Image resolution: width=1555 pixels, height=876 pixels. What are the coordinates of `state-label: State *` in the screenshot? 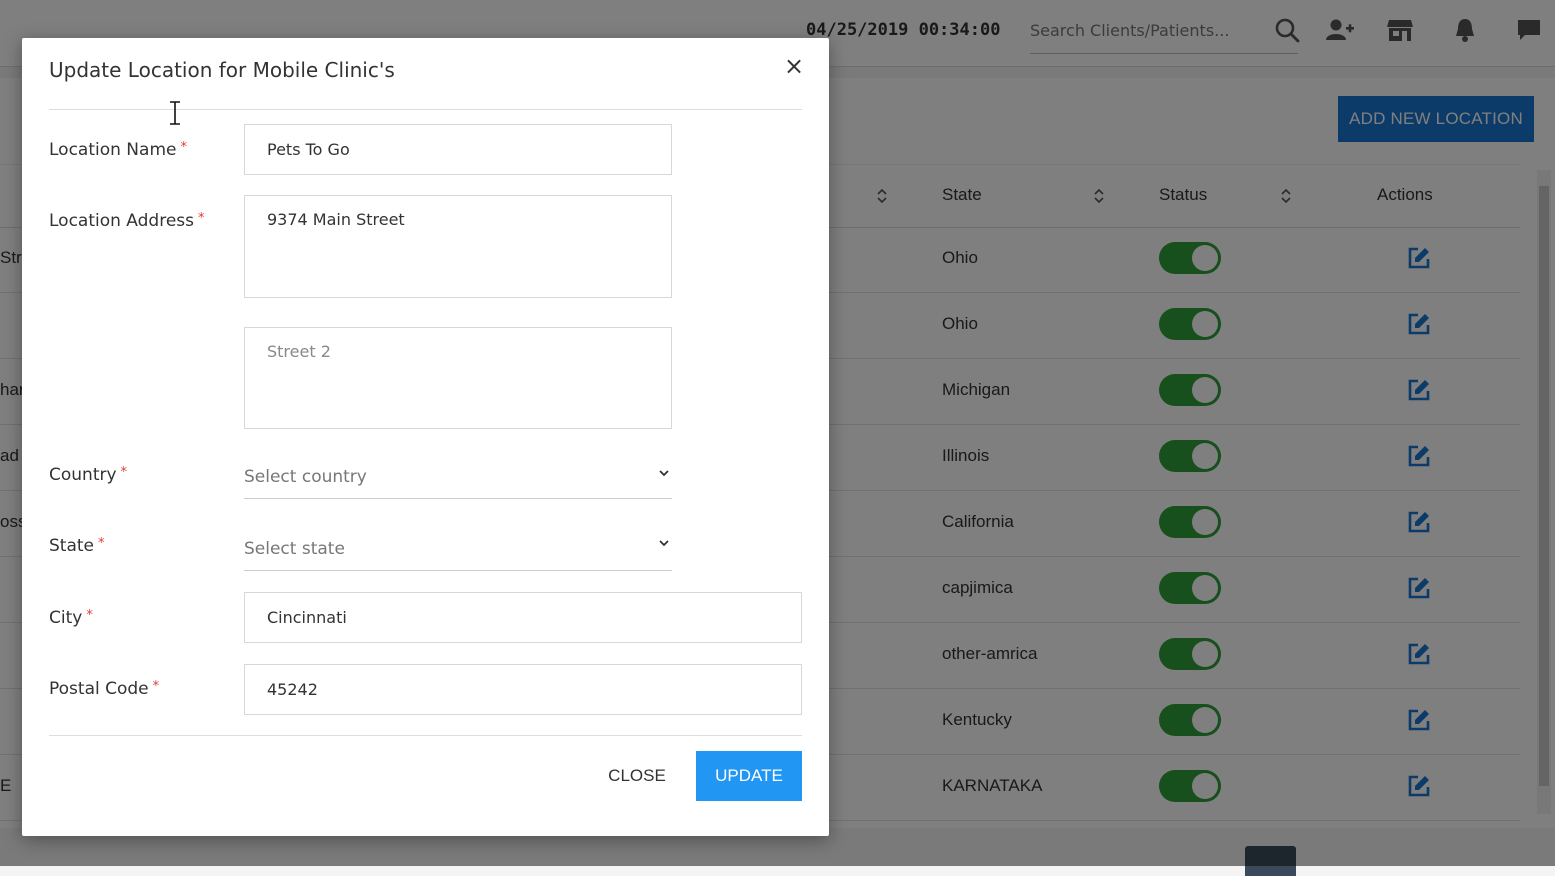 It's located at (77, 546).